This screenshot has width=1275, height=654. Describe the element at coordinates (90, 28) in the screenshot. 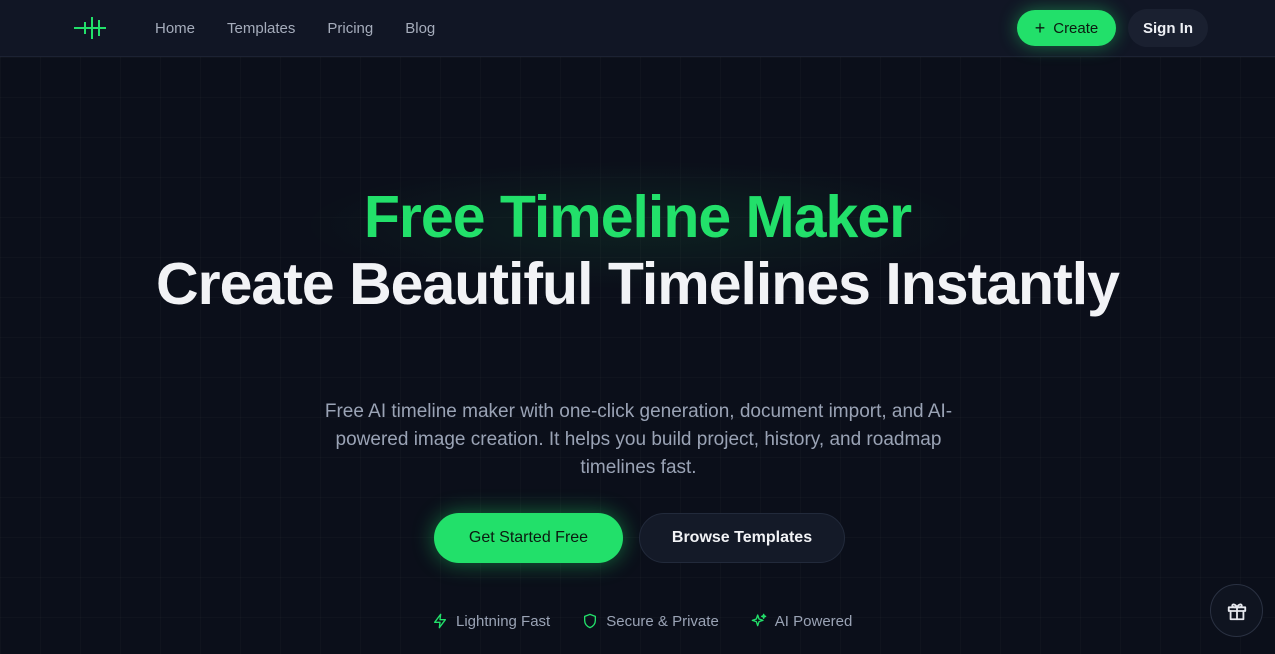

I see `timeline-logo-icon` at that location.